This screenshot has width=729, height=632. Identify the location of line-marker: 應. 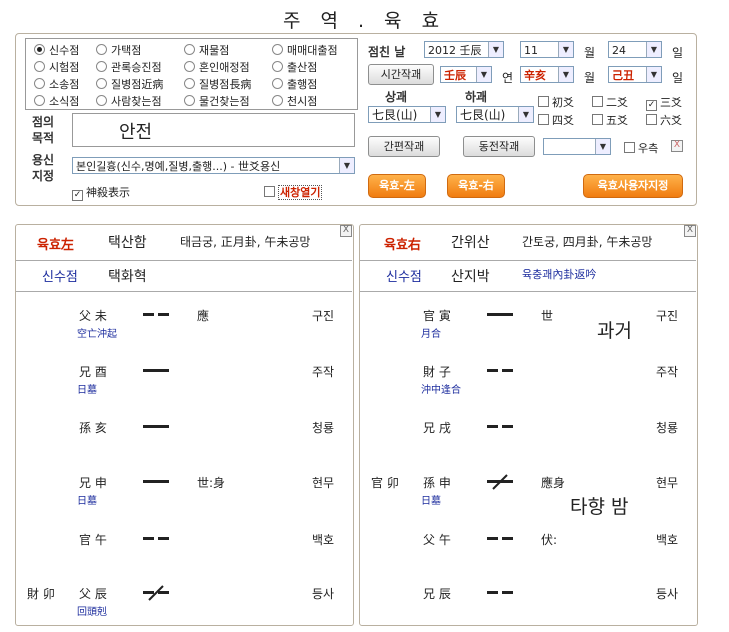
(203, 316).